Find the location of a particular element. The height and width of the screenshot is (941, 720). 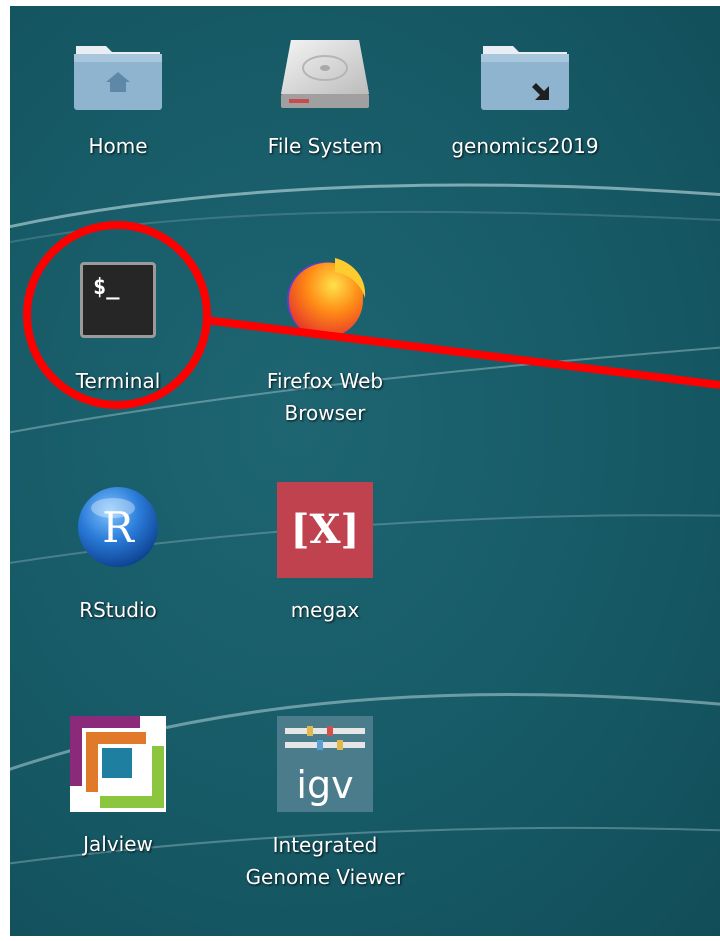

igv-letters: igv is located at coordinates (324, 785).